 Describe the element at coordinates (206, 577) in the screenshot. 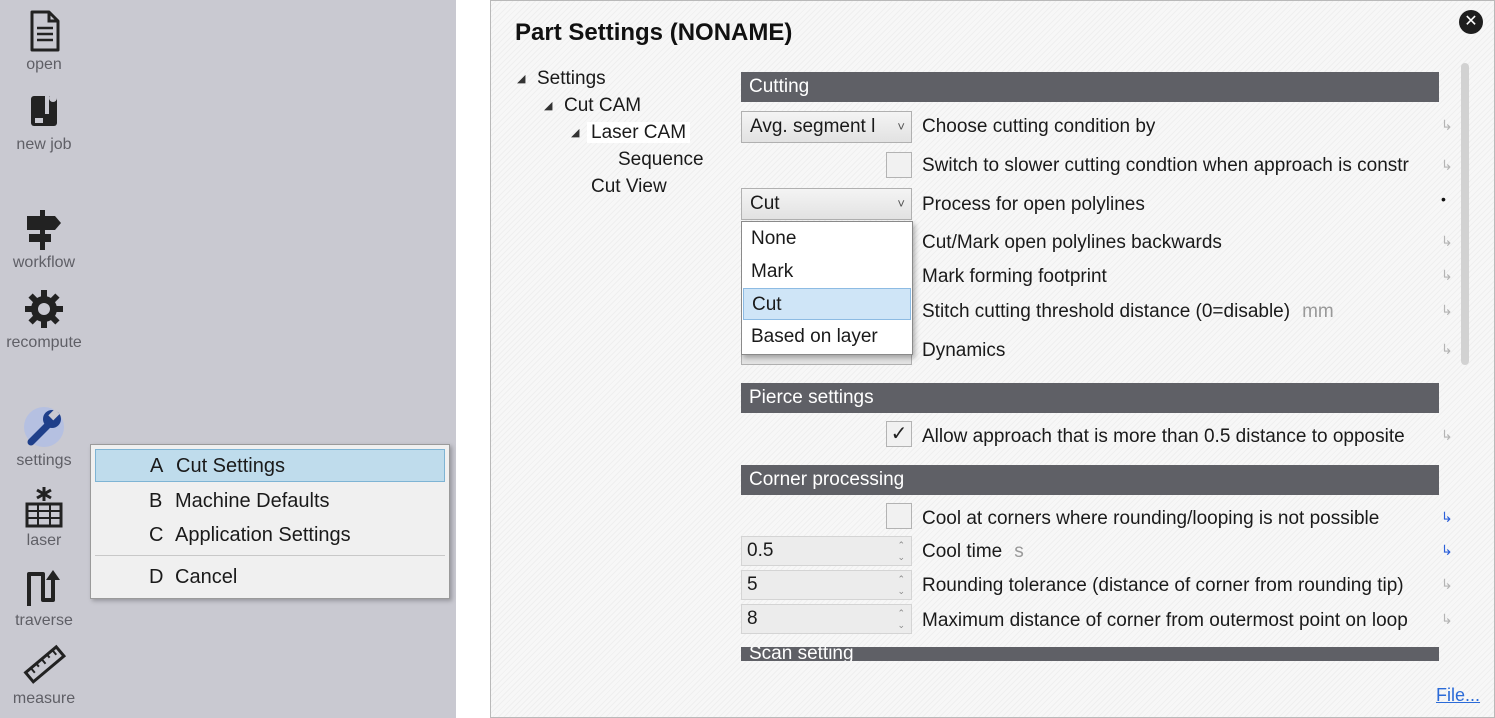

I see `menu-label: Cancel` at that location.